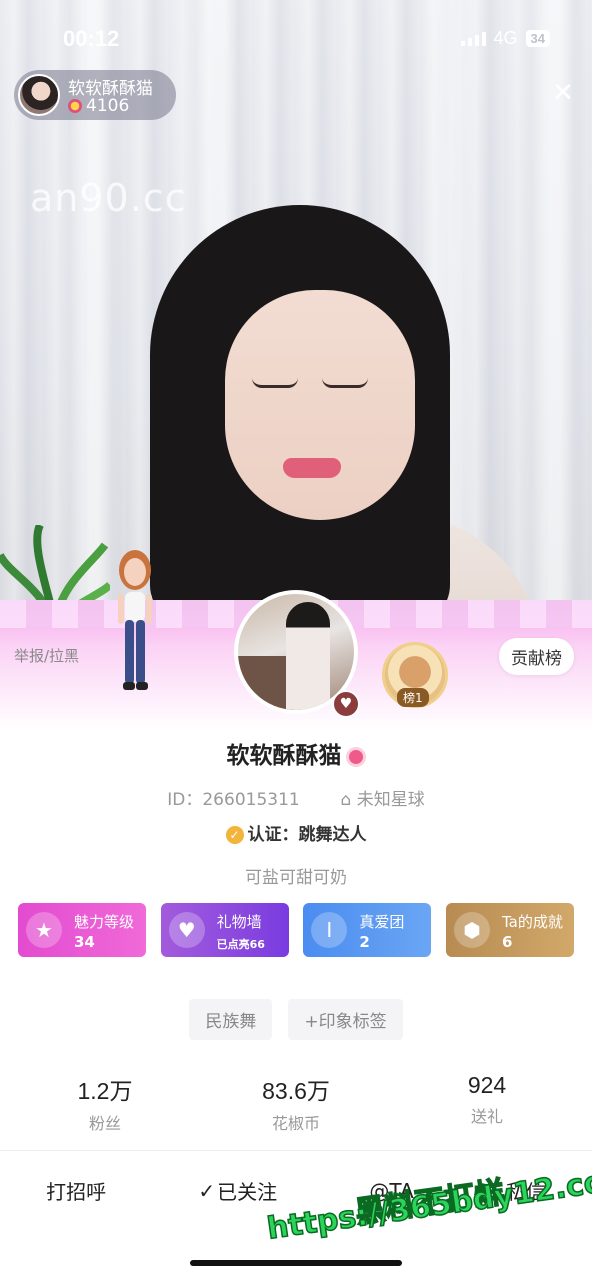 The image size is (592, 1280). I want to click on trophy-icon: ⬢, so click(471, 930).